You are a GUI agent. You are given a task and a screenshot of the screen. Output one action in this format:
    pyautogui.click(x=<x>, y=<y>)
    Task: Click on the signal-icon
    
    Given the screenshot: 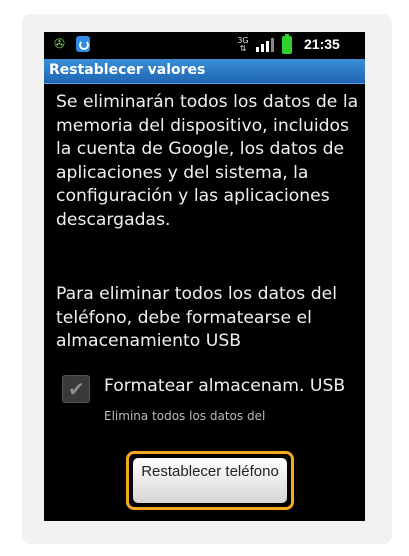 What is the action you would take?
    pyautogui.click(x=266, y=45)
    